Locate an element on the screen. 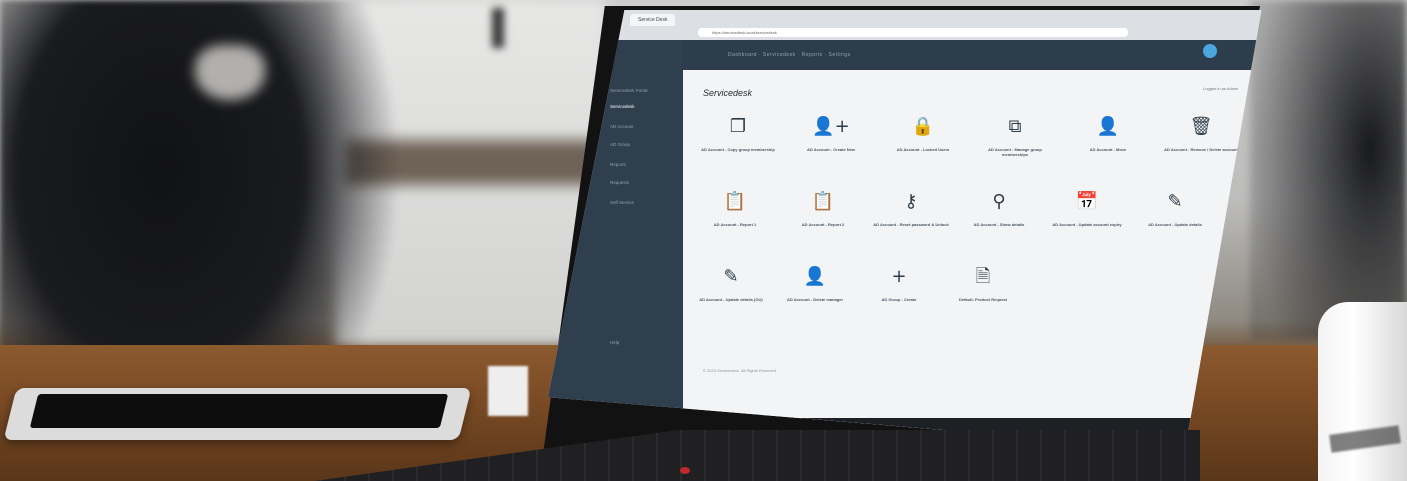  tile-label: AD Account - Show details is located at coordinates (999, 224).